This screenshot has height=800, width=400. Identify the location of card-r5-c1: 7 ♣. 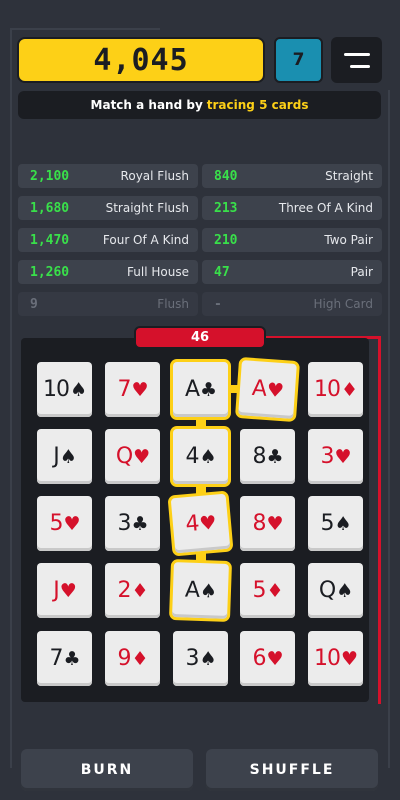
(64, 658).